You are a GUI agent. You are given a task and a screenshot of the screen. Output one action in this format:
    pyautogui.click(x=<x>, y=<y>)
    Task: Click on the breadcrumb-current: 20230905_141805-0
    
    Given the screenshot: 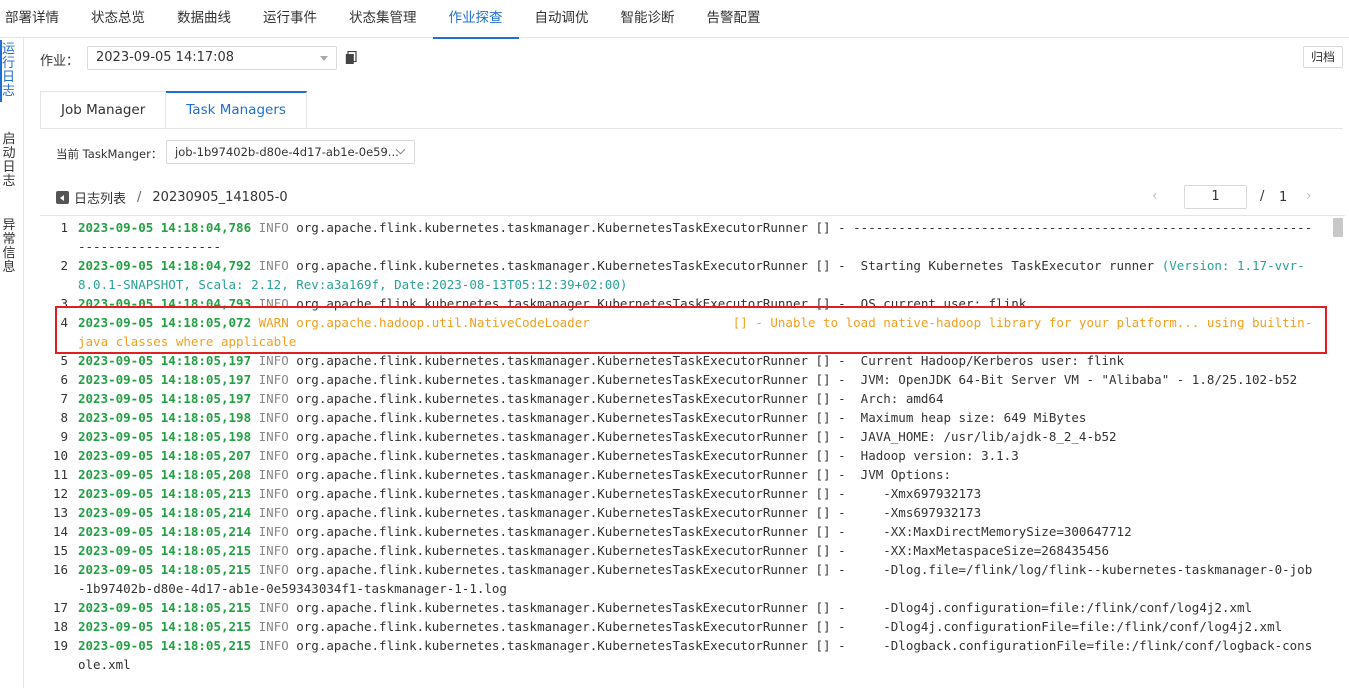 What is the action you would take?
    pyautogui.click(x=220, y=197)
    